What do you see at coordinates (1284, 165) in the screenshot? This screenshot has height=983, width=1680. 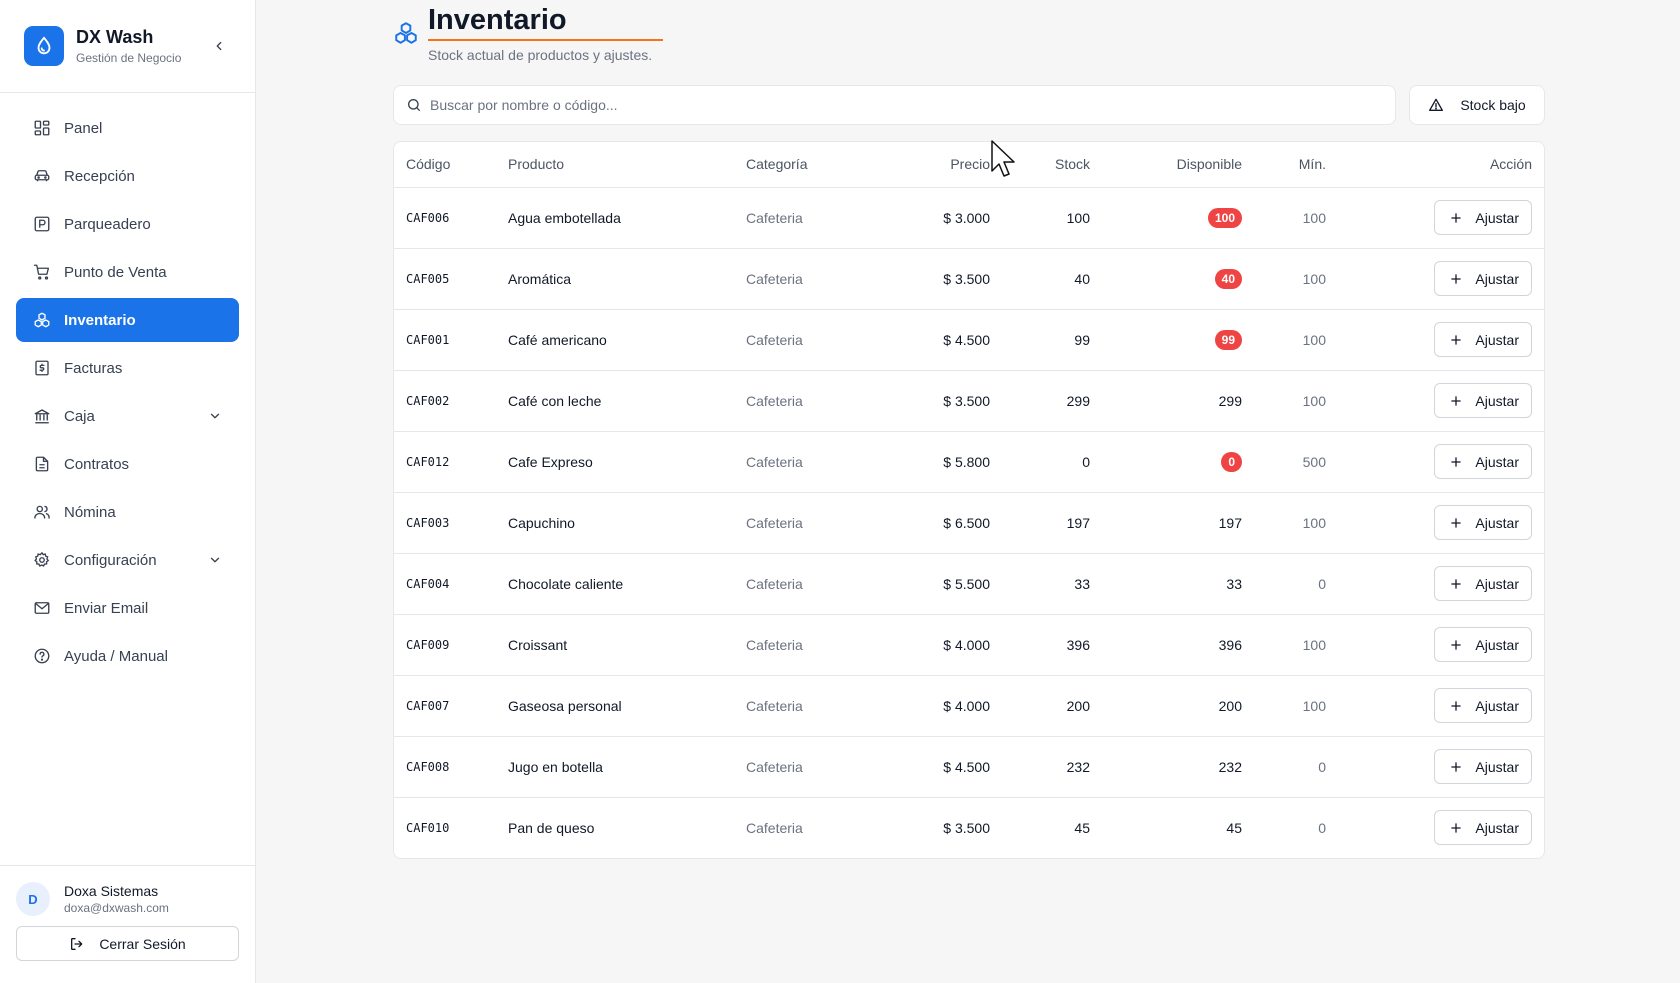 I see `column-header-min: Mín.` at bounding box center [1284, 165].